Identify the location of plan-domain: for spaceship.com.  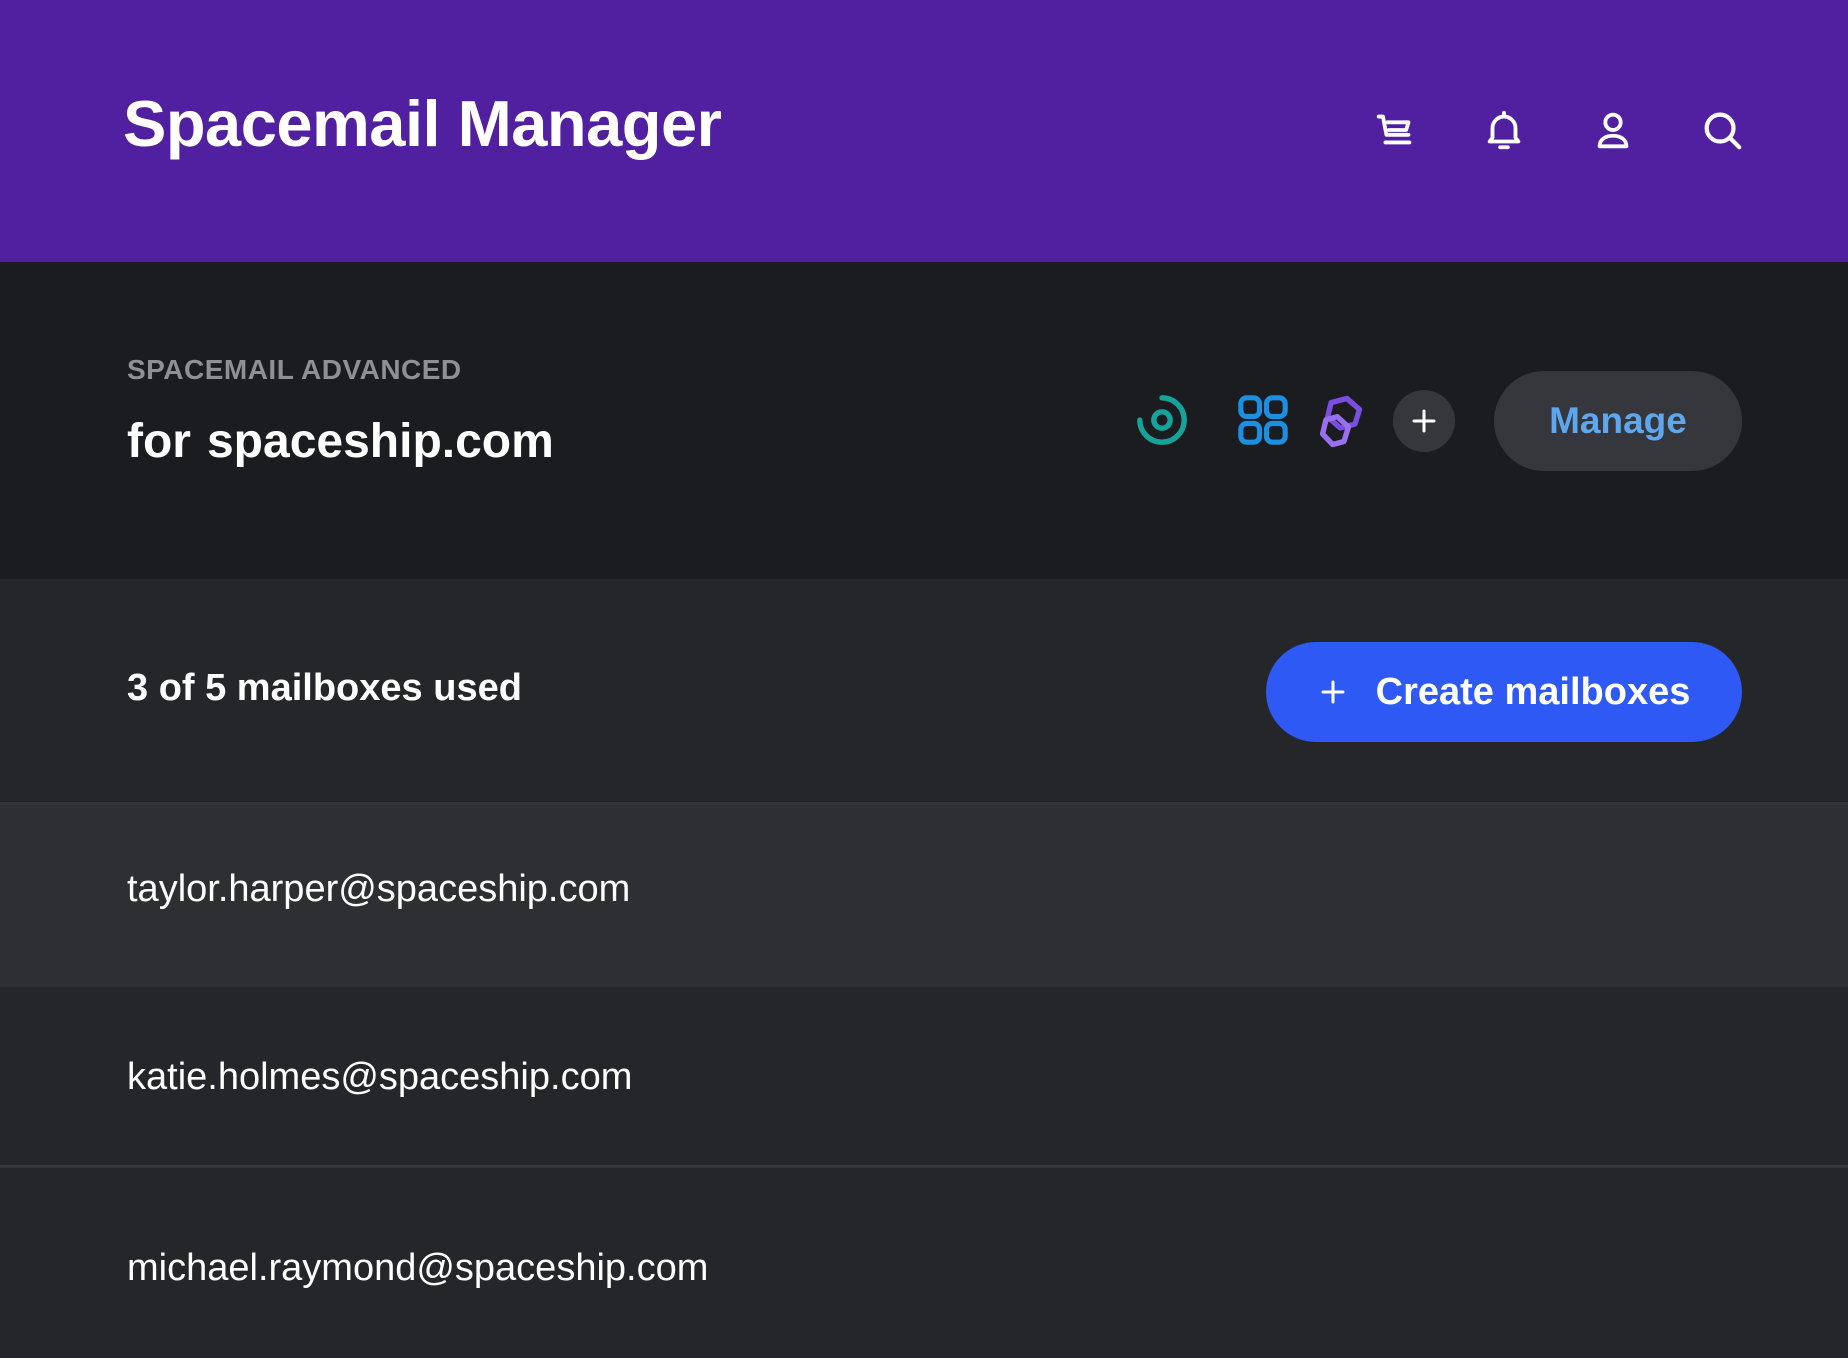
(340, 441).